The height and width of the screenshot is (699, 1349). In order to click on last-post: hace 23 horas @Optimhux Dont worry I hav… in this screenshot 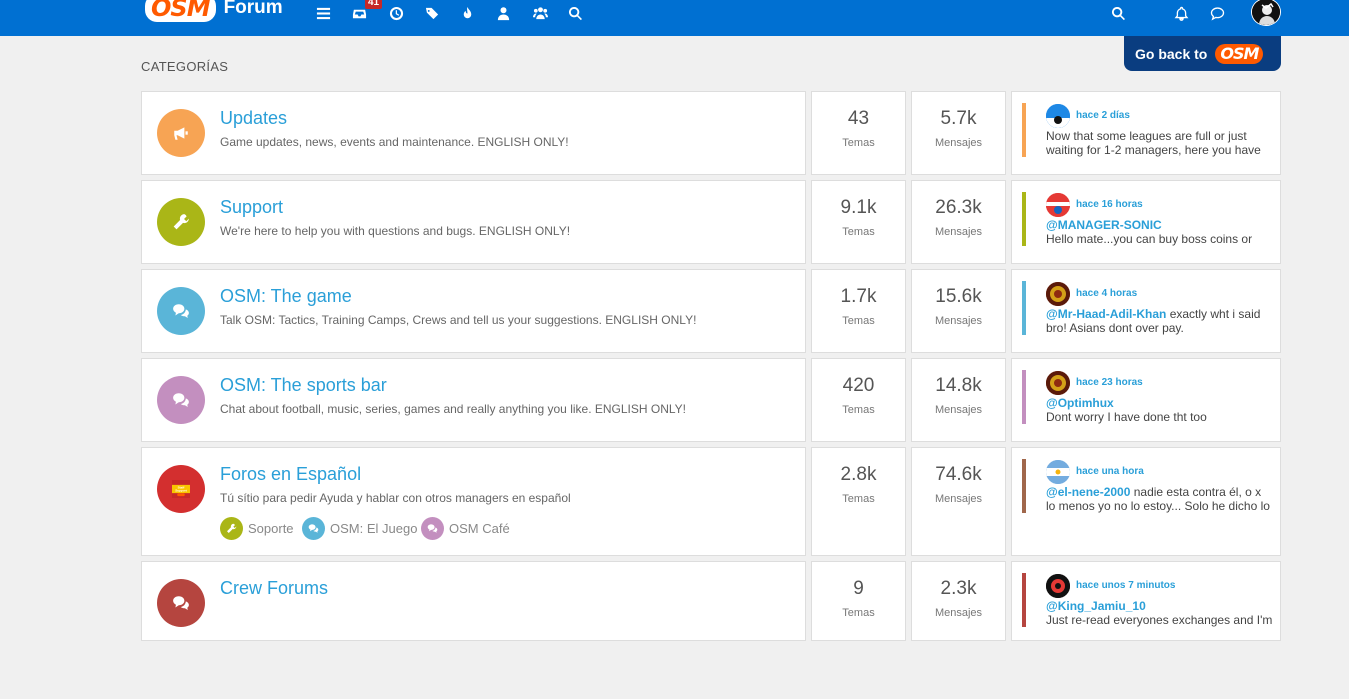, I will do `click(1146, 400)`.